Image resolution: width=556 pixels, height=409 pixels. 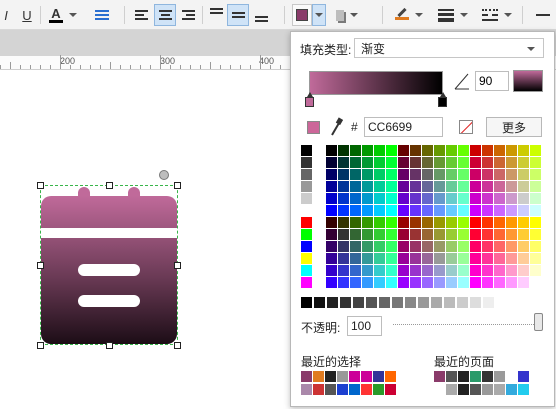 I want to click on line-style-button, so click(x=497, y=15).